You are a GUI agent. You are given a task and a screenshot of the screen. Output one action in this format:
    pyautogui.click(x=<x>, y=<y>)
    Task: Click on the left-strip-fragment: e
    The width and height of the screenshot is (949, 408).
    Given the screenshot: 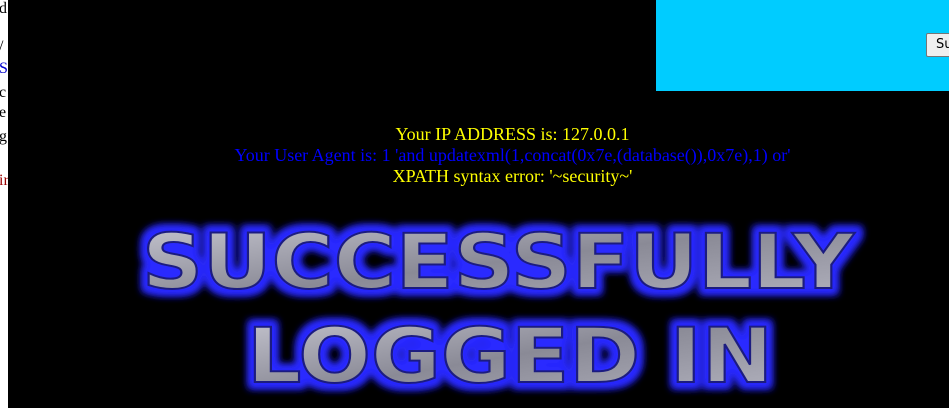 What is the action you would take?
    pyautogui.click(x=3, y=112)
    